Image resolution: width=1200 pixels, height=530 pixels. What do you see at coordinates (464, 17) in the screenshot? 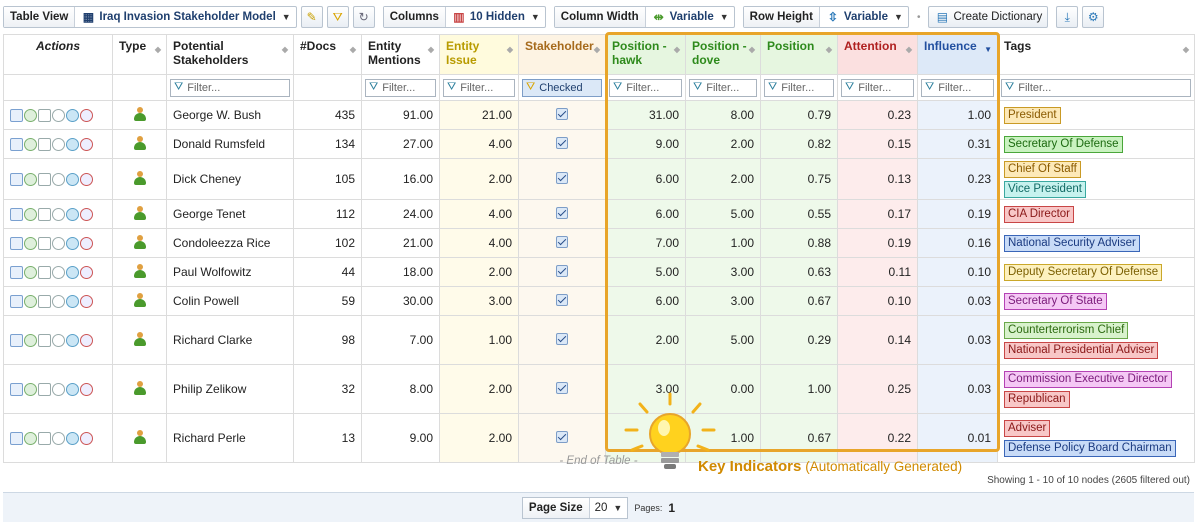
I see `columns-selector: Columns ▥ 10 Hidden ▼` at bounding box center [464, 17].